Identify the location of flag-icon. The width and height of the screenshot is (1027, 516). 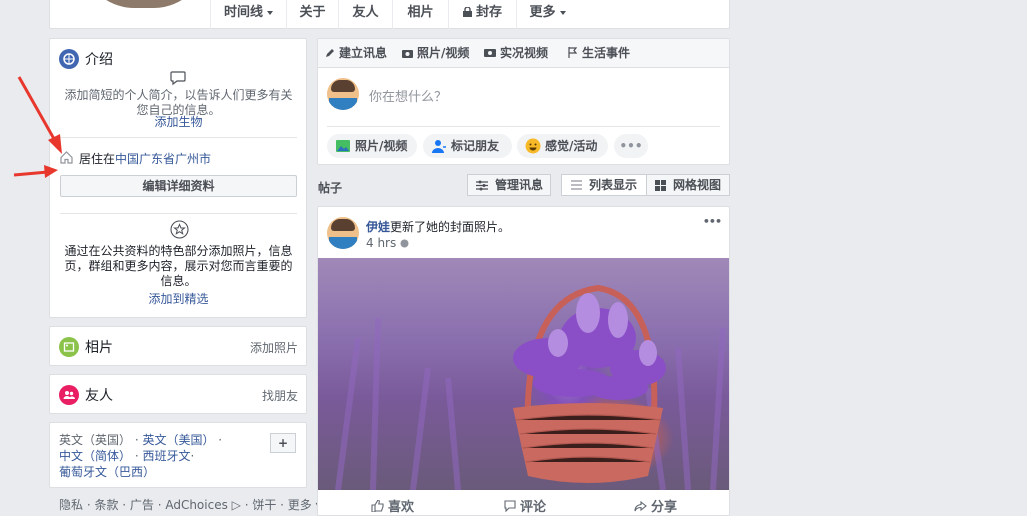
(573, 52).